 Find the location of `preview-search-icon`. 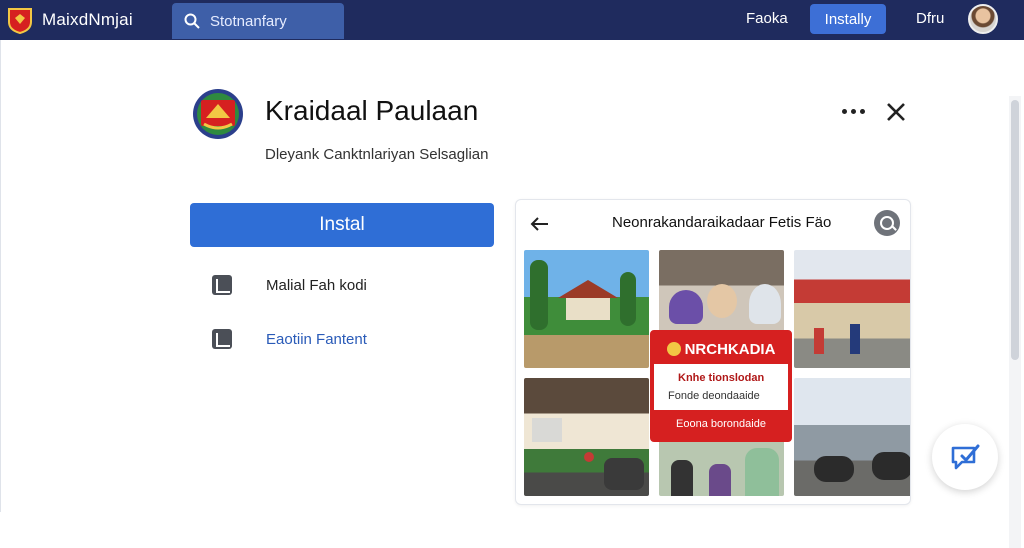

preview-search-icon is located at coordinates (887, 223).